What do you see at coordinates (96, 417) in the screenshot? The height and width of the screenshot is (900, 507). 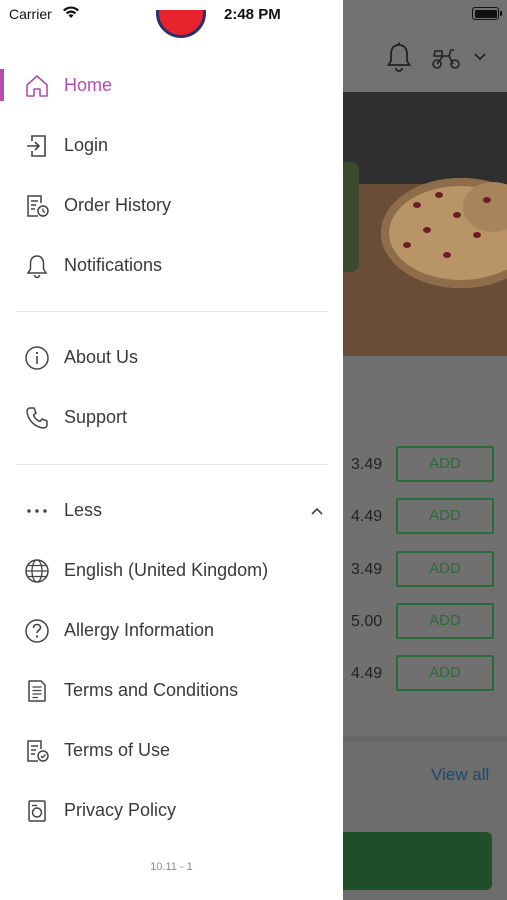 I see `menu-item-label: Support` at bounding box center [96, 417].